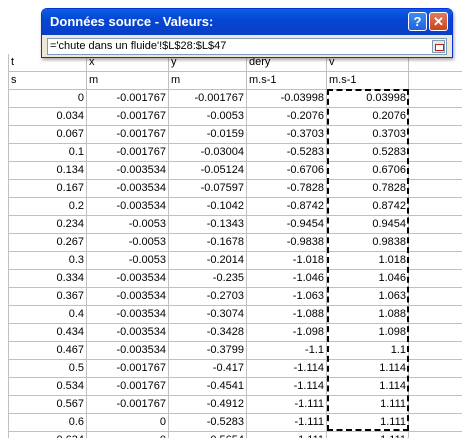 The height and width of the screenshot is (438, 462). I want to click on table-cell: -0.2076, so click(287, 117).